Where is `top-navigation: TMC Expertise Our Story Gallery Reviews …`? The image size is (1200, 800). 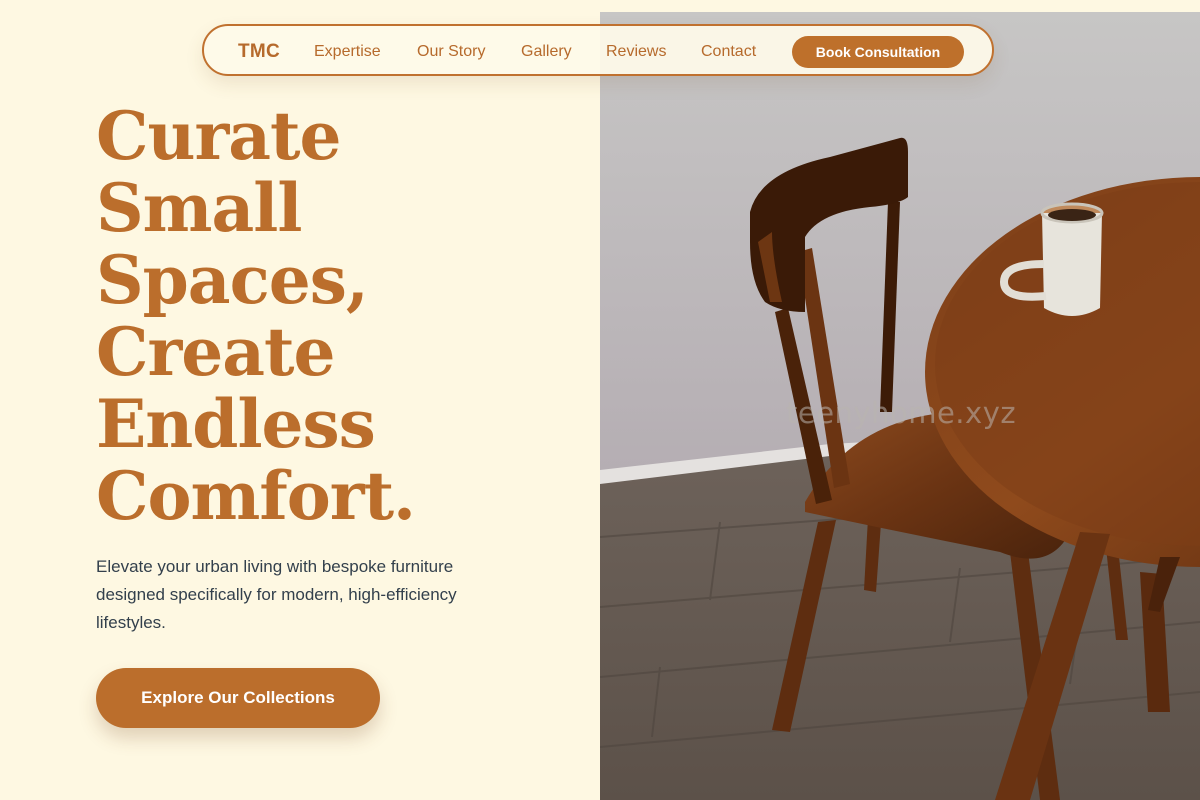 top-navigation: TMC Expertise Our Story Gallery Reviews … is located at coordinates (598, 50).